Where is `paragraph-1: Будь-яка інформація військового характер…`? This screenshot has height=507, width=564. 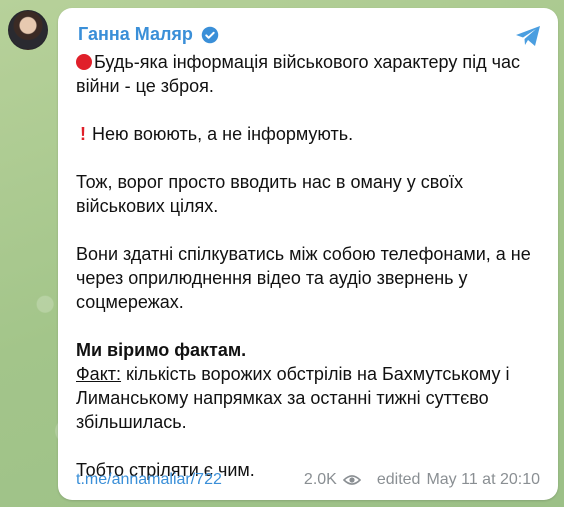
paragraph-1: Будь-яка інформація військового характер… is located at coordinates (298, 74).